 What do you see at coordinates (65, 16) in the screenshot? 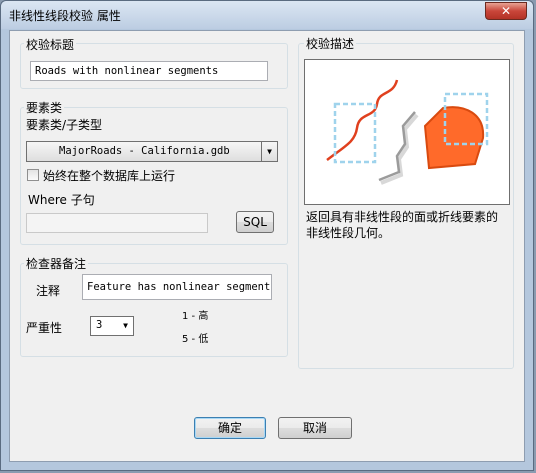
I see `window-title: 非线性线段校验 属性` at bounding box center [65, 16].